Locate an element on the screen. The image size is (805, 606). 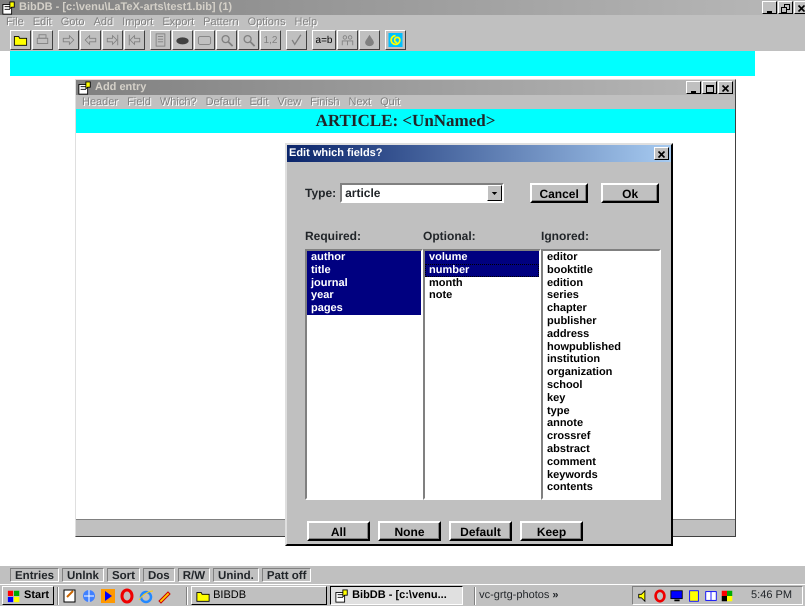
windows-logo-icon is located at coordinates (14, 595).